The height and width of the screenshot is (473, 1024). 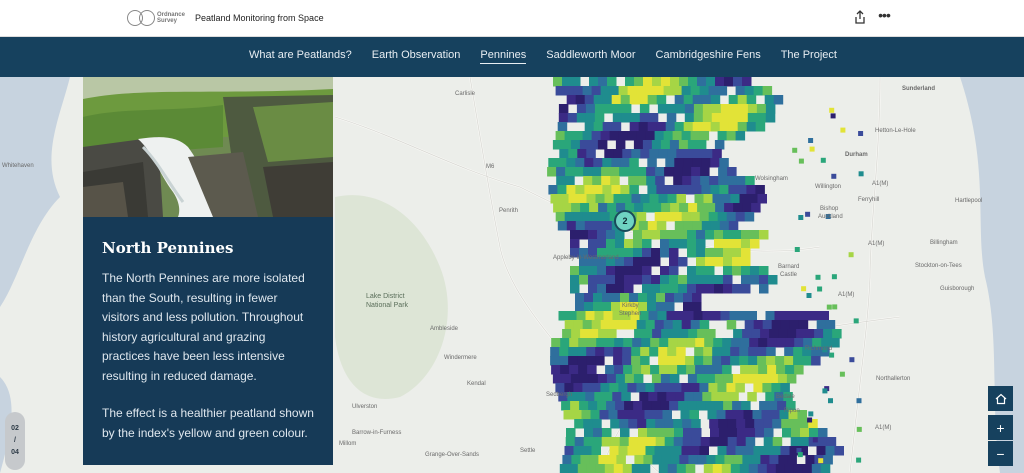 I want to click on nav-item-saddleworth-moor: Saddleworth Moor, so click(x=590, y=56).